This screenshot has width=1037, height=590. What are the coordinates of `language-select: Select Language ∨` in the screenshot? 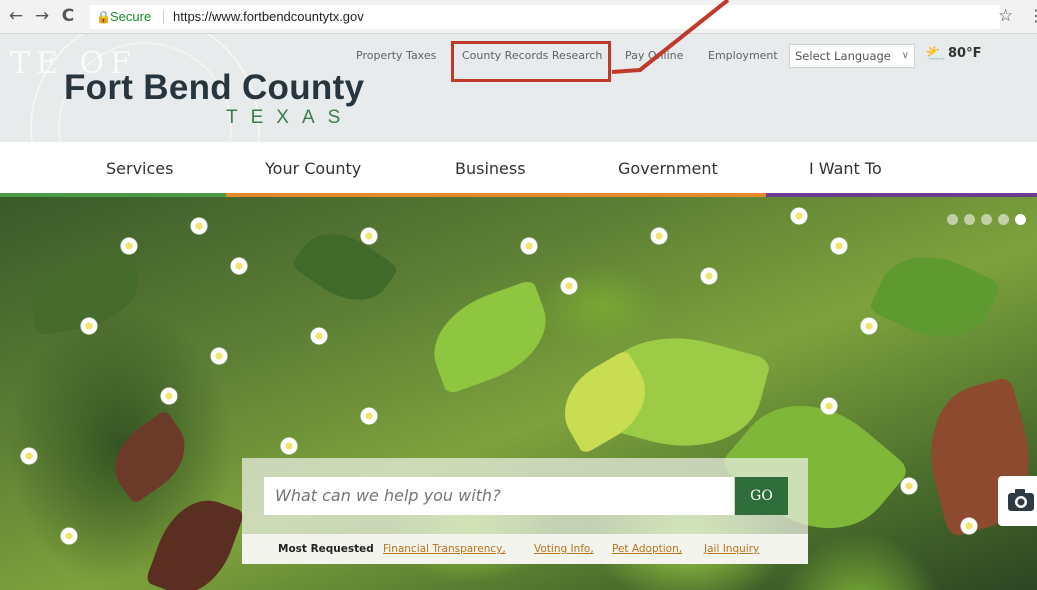 It's located at (852, 56).